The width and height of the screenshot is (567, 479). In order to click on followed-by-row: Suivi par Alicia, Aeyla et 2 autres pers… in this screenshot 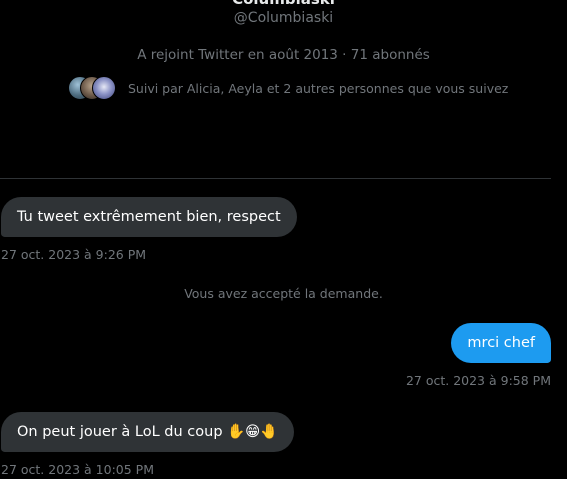, I will do `click(288, 88)`.